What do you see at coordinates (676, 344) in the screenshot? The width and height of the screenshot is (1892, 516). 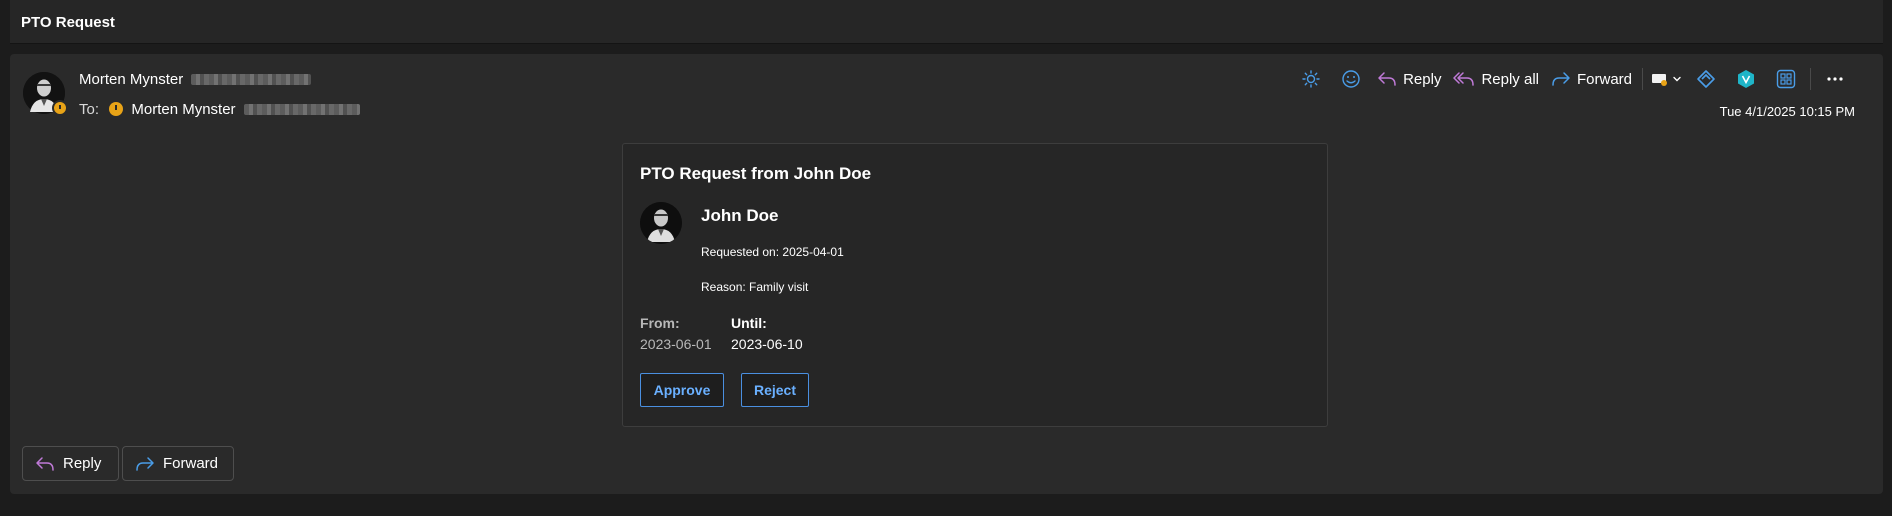 I see `from-date: 2023-06-01` at bounding box center [676, 344].